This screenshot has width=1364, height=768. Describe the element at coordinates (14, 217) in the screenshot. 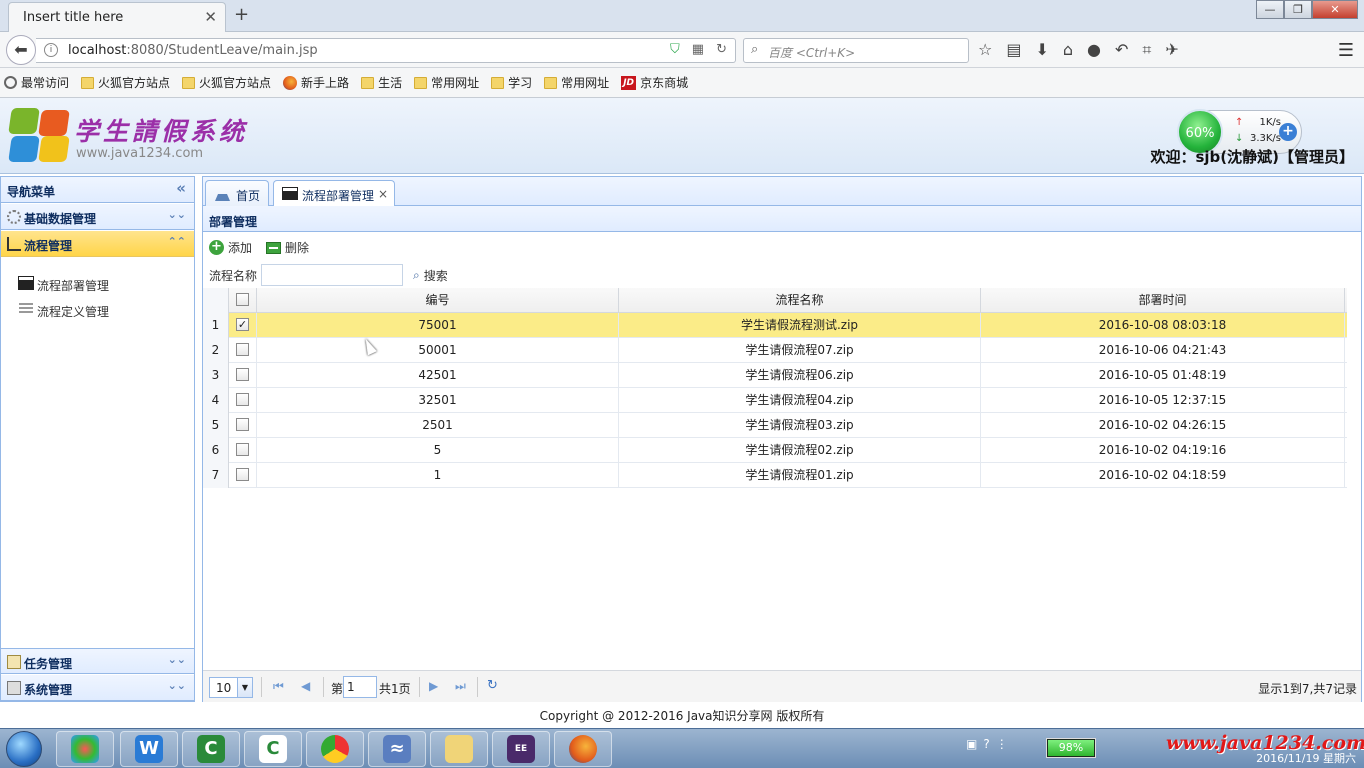

I see `gear-icon` at that location.